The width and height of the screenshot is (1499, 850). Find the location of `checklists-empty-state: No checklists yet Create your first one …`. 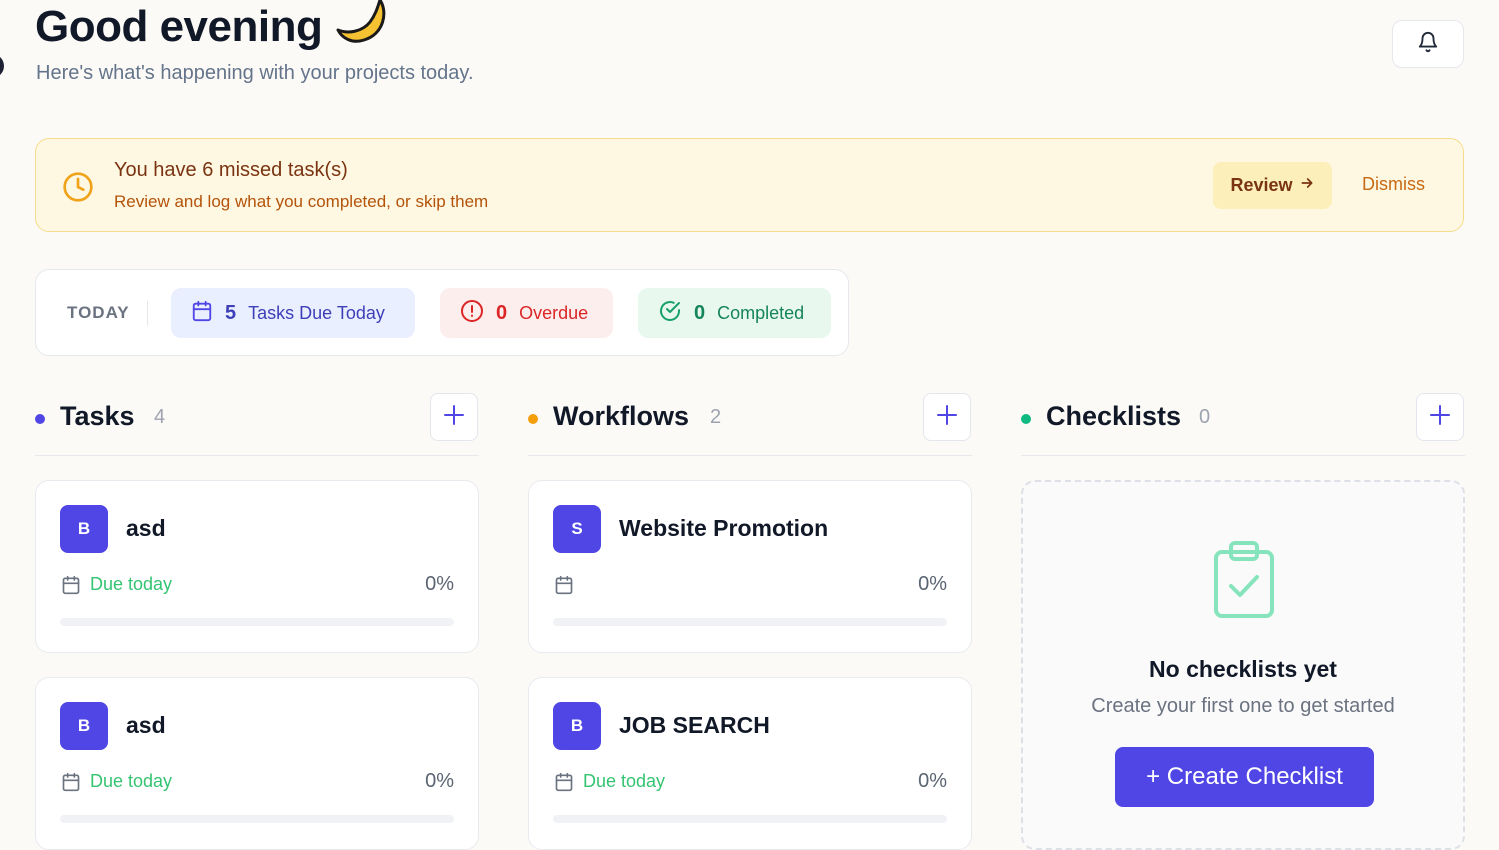

checklists-empty-state: No checklists yet Create your first one … is located at coordinates (1243, 665).